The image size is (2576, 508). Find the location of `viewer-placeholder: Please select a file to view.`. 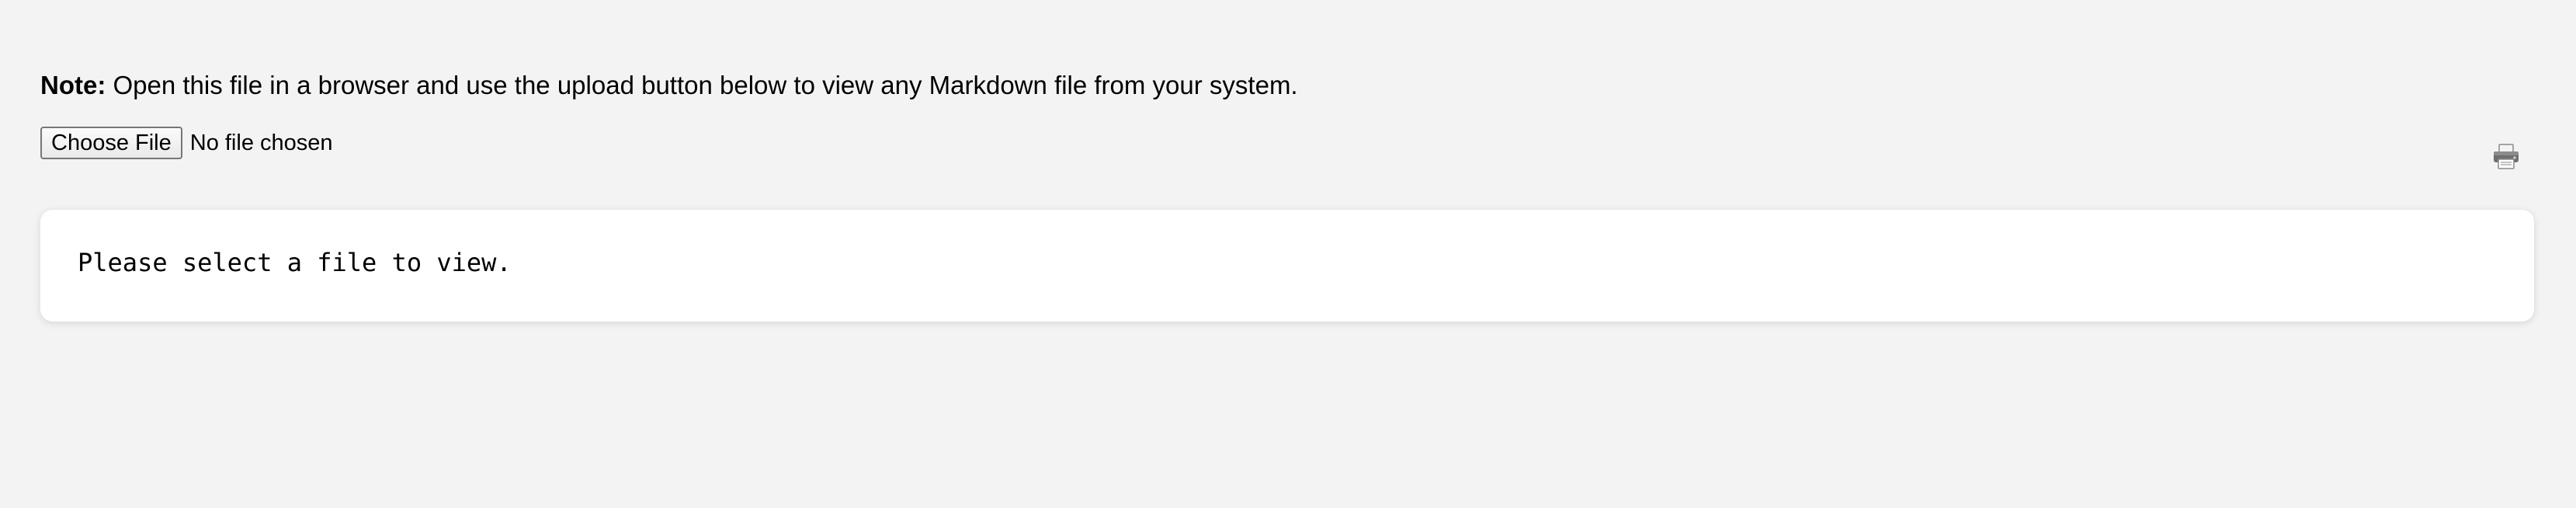

viewer-placeholder: Please select a file to view. is located at coordinates (295, 262).